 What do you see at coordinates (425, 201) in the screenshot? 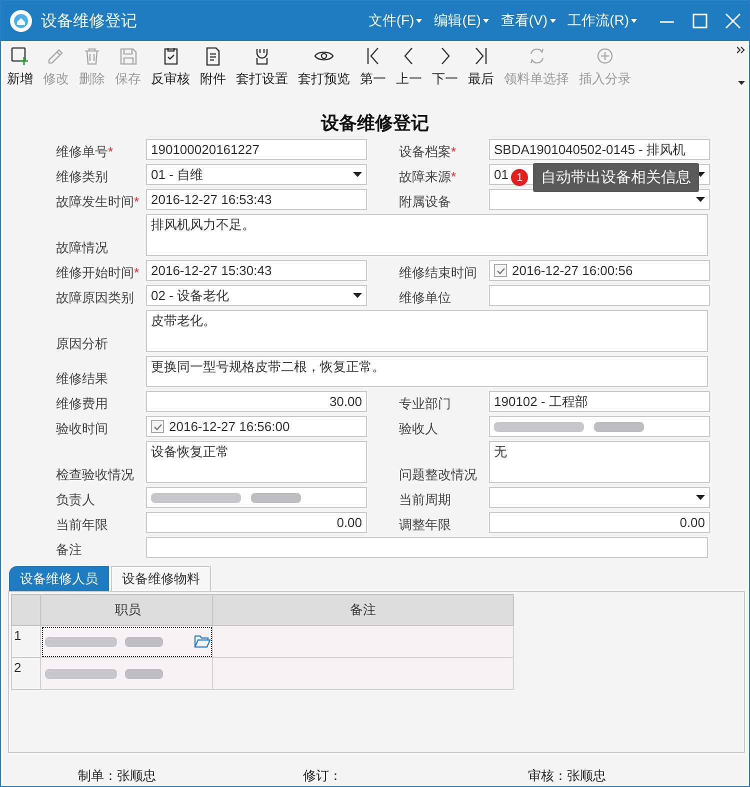
I see `field-label: 附属设备` at bounding box center [425, 201].